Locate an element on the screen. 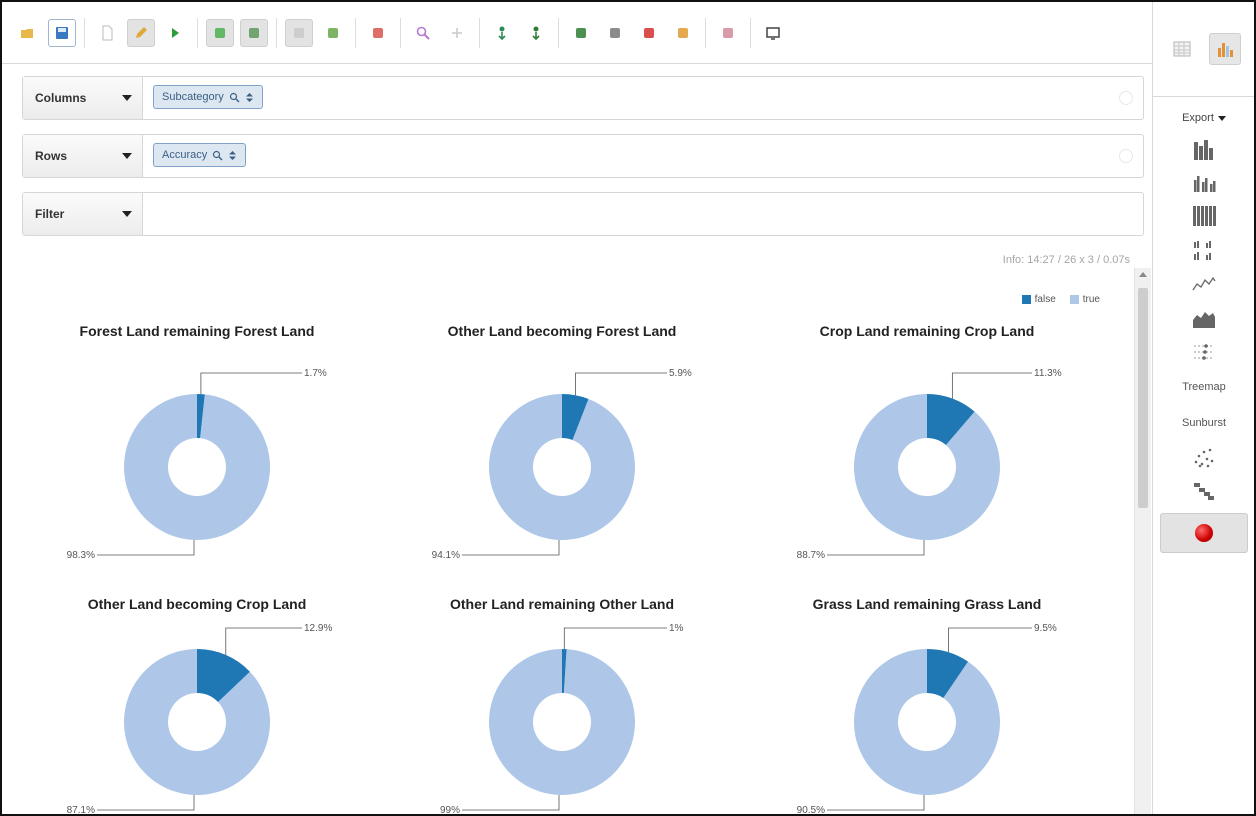  zoom-icon is located at coordinates (423, 33).